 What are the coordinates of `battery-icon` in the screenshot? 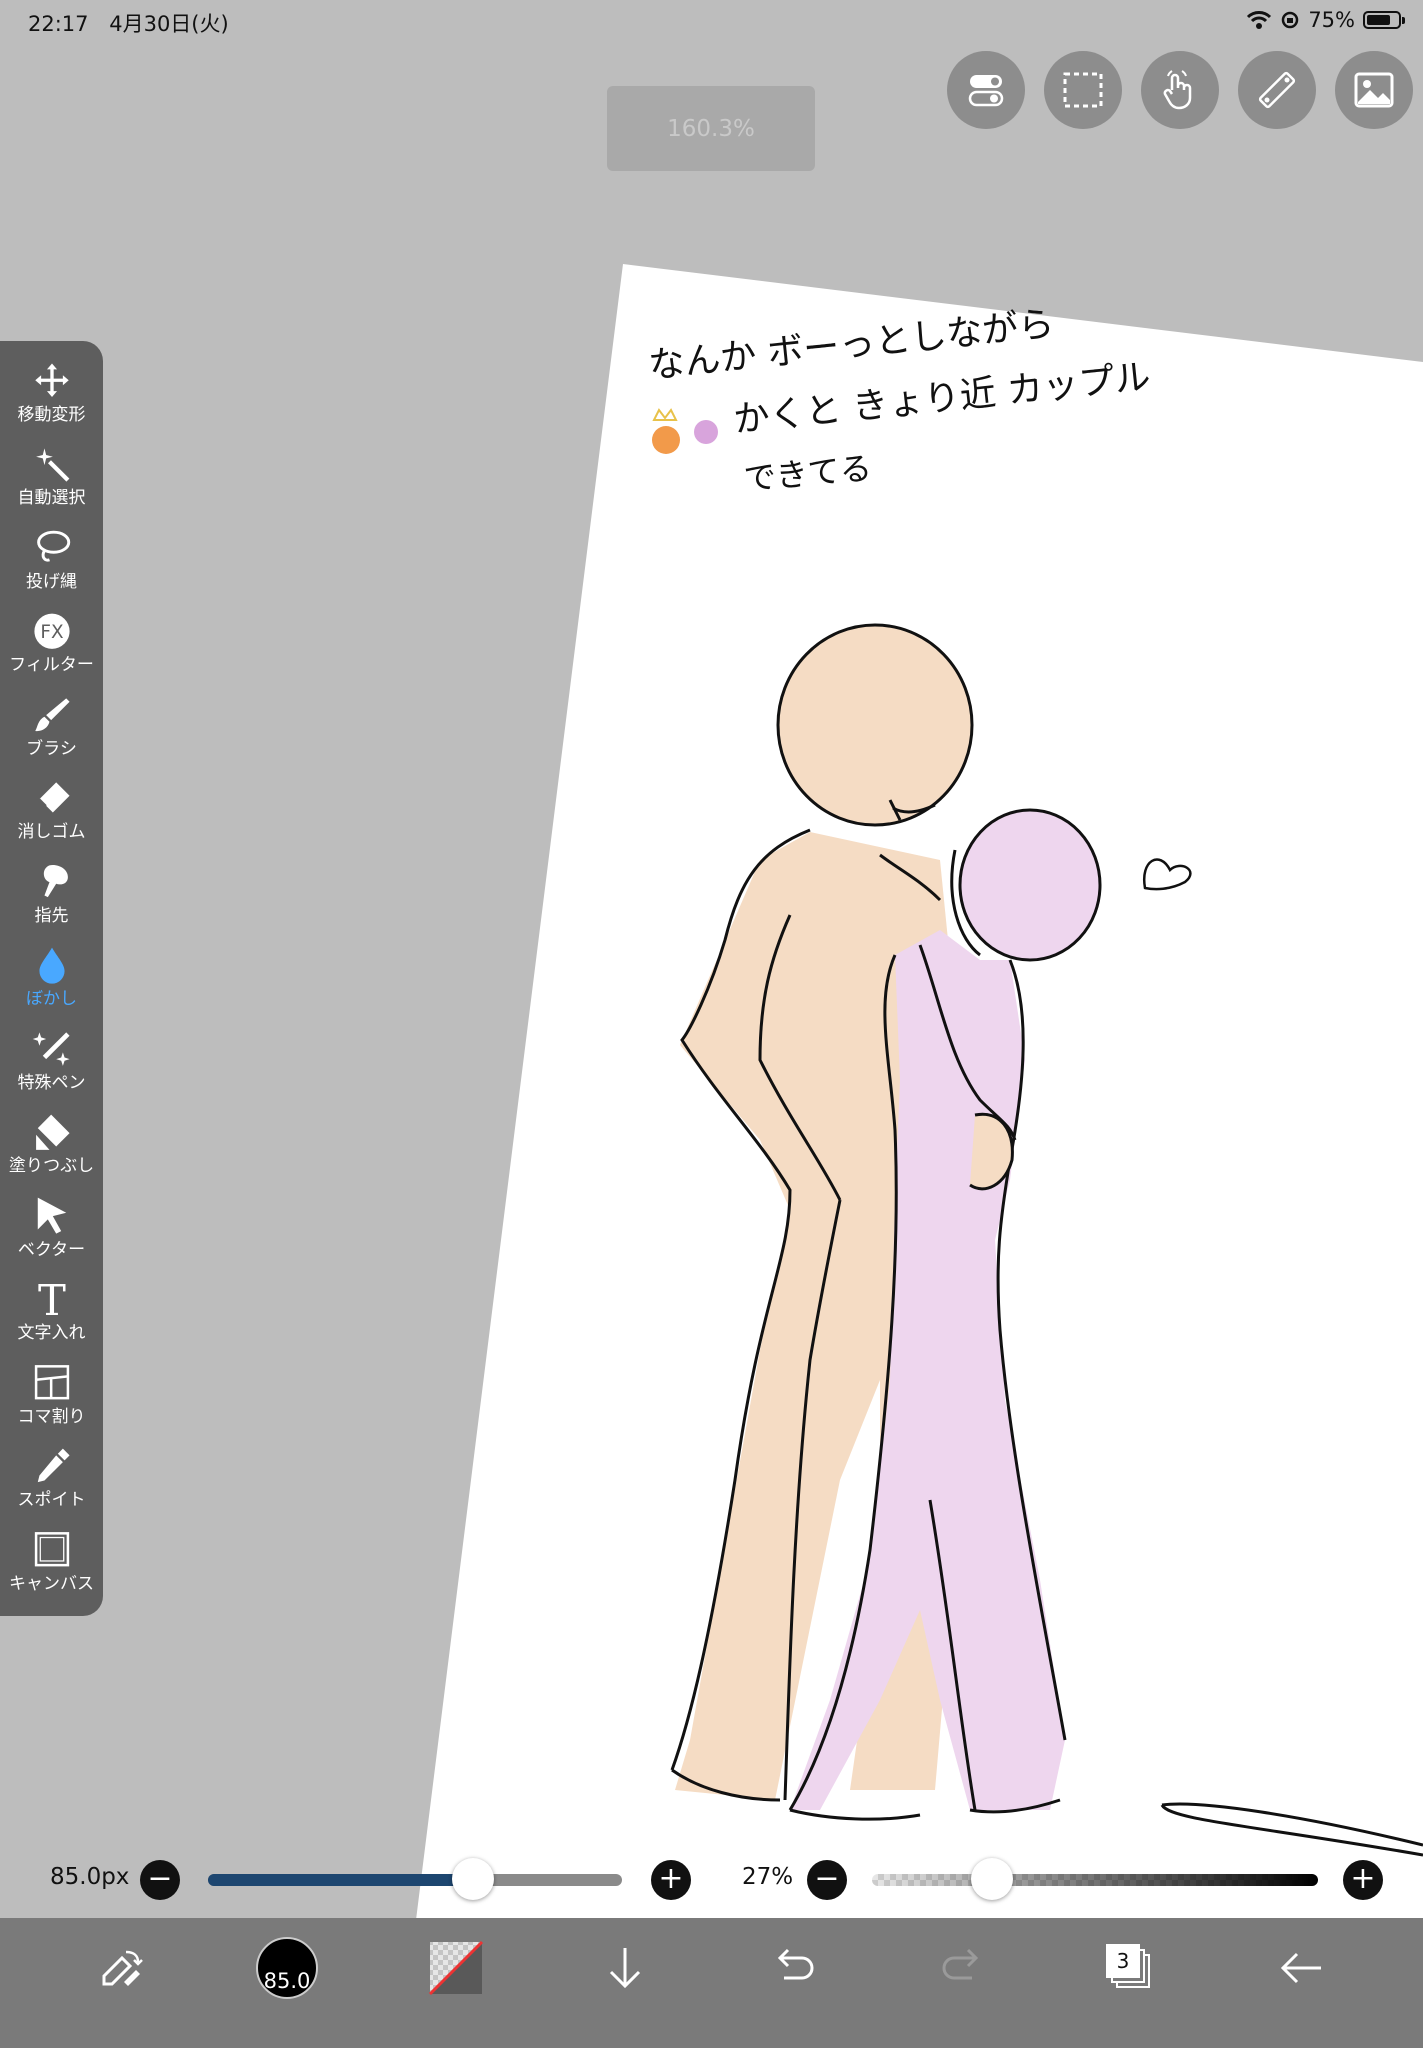 It's located at (1384, 20).